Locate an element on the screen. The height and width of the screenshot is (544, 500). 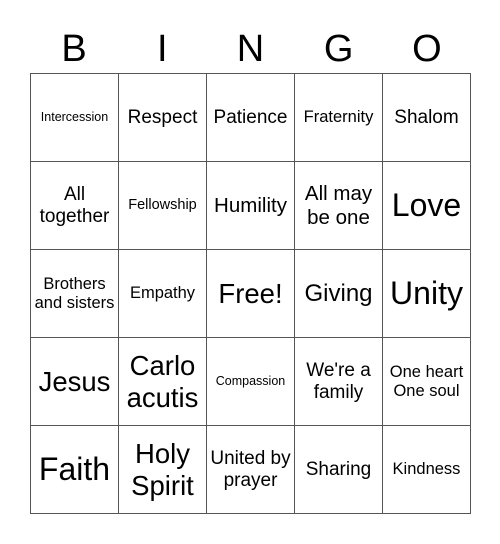
header-letter-n: N is located at coordinates (250, 49).